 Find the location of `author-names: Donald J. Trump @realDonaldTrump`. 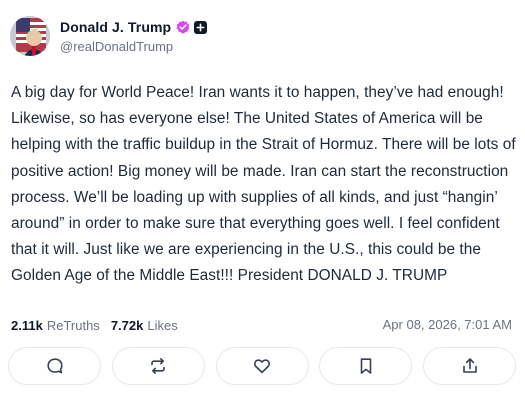

author-names: Donald J. Trump @realDonaldTrump is located at coordinates (134, 36).